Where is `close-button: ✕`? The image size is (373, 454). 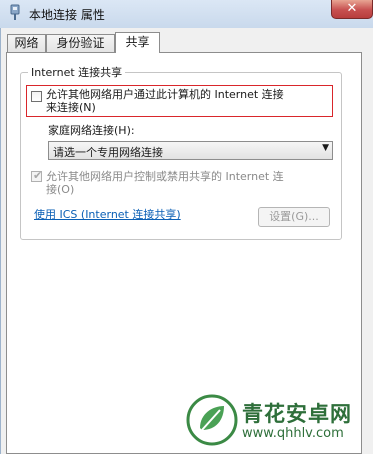 close-button: ✕ is located at coordinates (352, 9).